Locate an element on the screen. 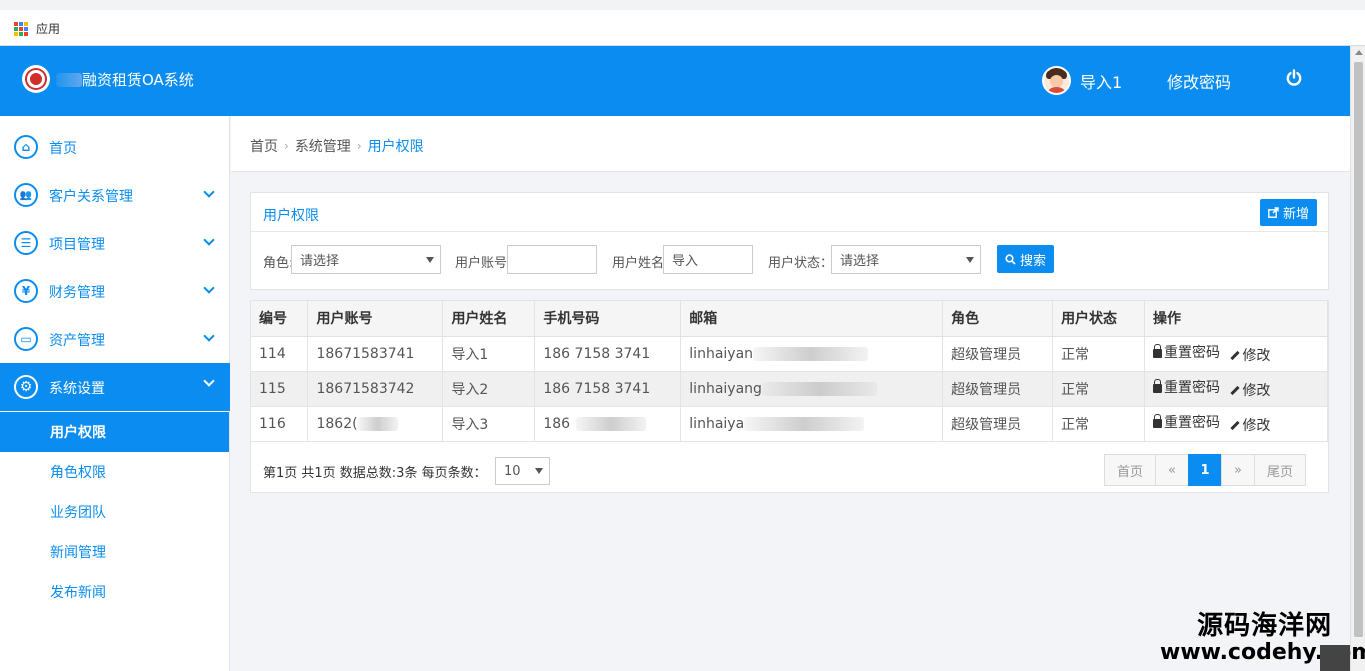  chevron-up-icon is located at coordinates (209, 381).